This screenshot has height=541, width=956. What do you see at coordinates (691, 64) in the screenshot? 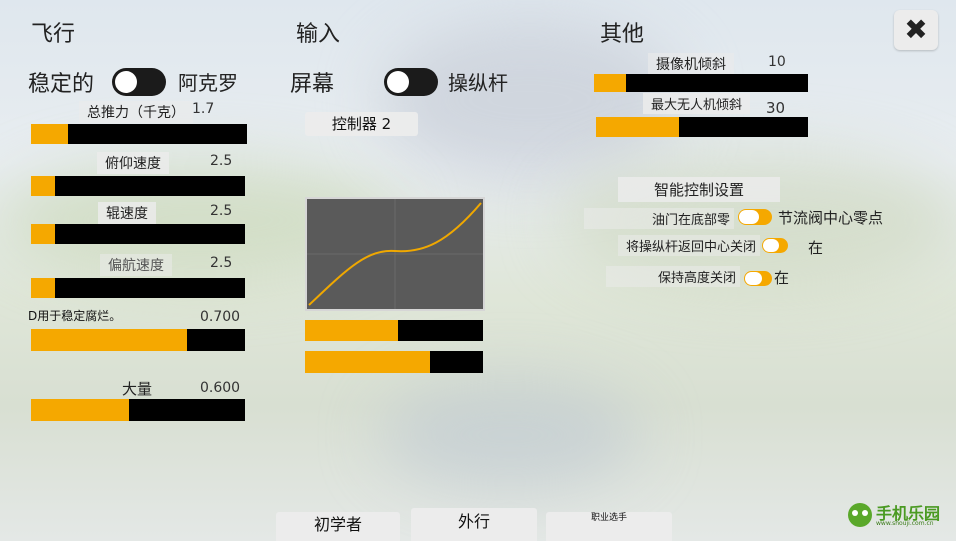
I see `camera-tilt-label: 摄像机倾斜` at bounding box center [691, 64].